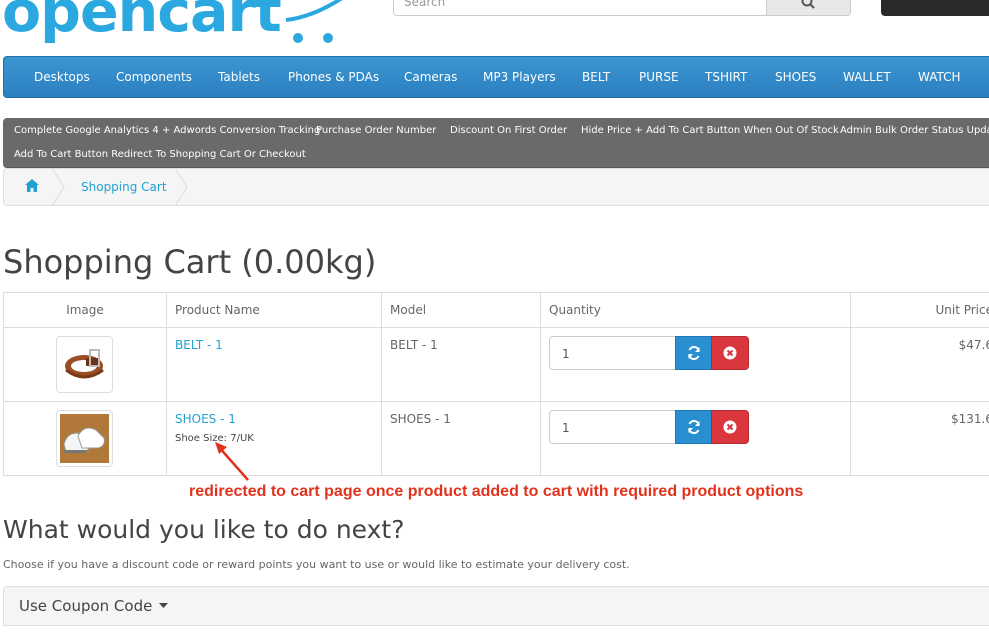  What do you see at coordinates (580, 8) in the screenshot?
I see `search-input: Search` at bounding box center [580, 8].